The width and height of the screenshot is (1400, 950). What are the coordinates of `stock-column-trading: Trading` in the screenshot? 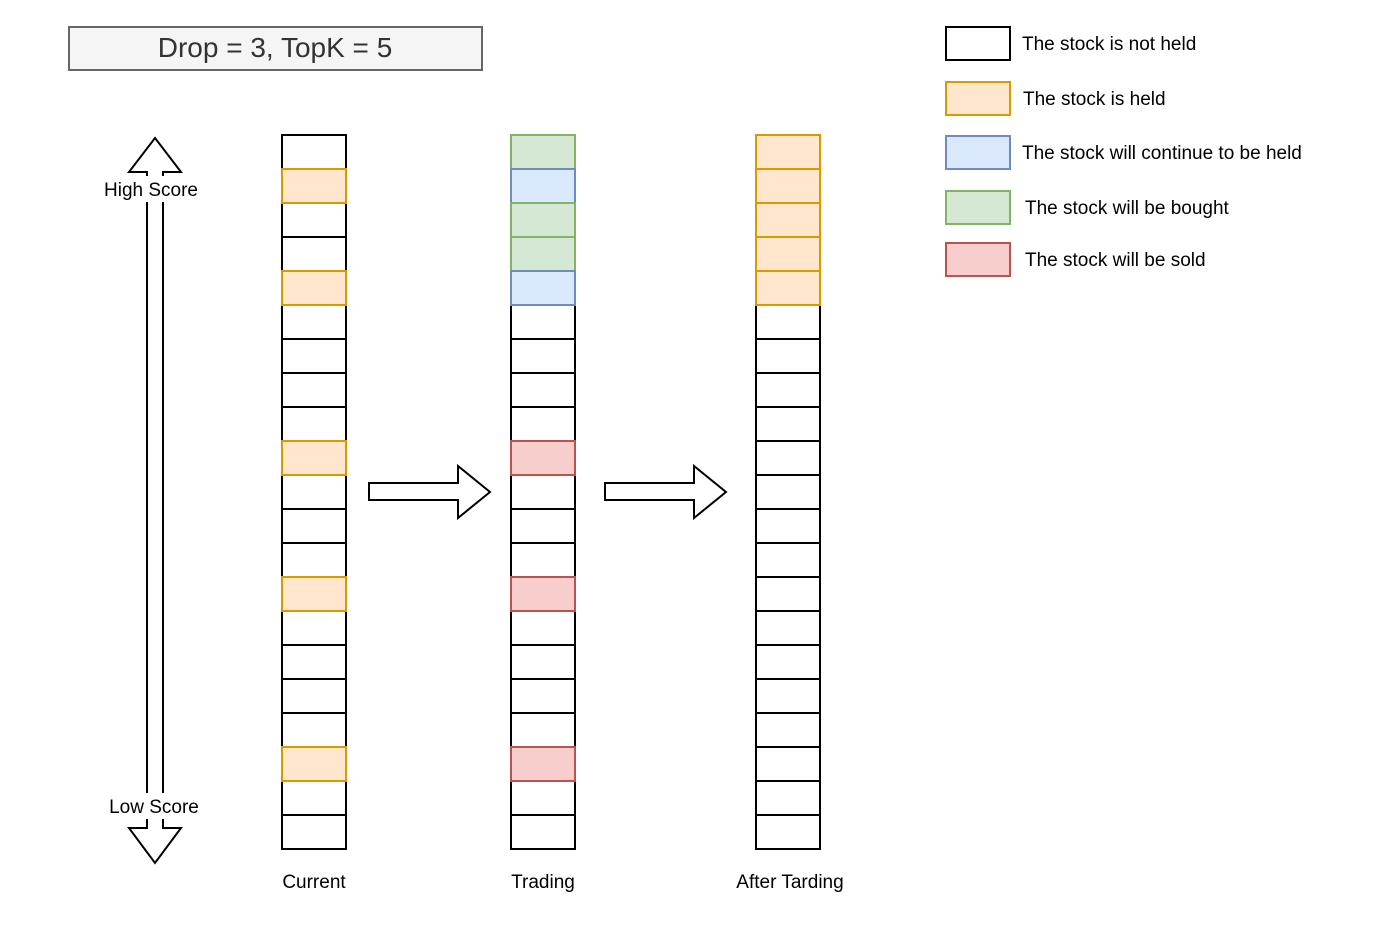 It's located at (543, 513).